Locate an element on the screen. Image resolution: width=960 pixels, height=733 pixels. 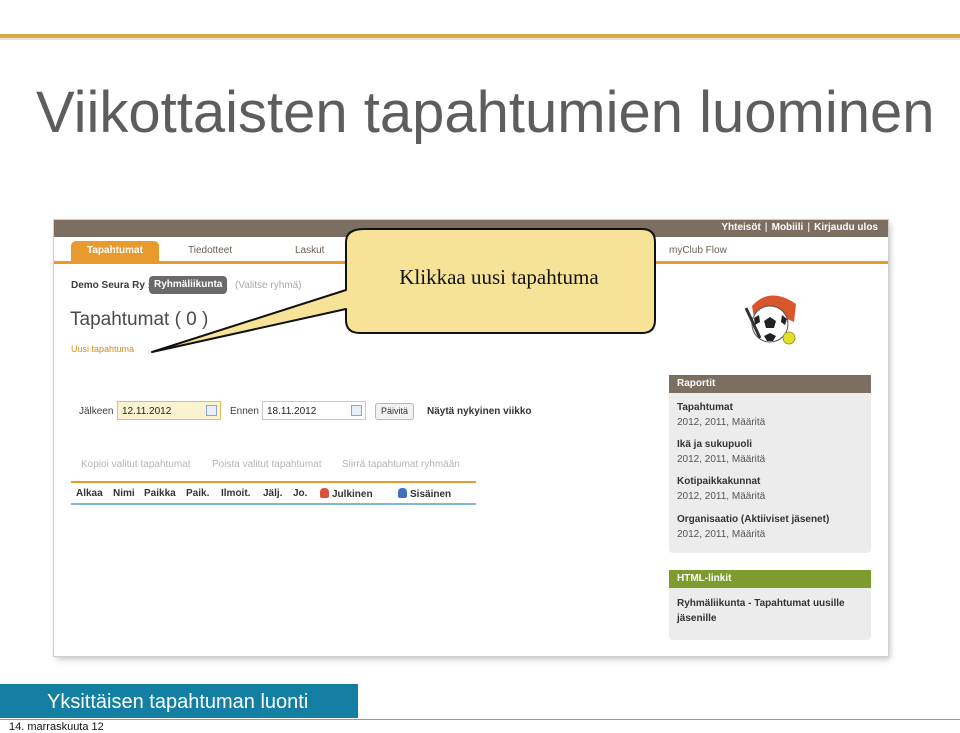
before-date-value: 18.11.2012 is located at coordinates (292, 411).